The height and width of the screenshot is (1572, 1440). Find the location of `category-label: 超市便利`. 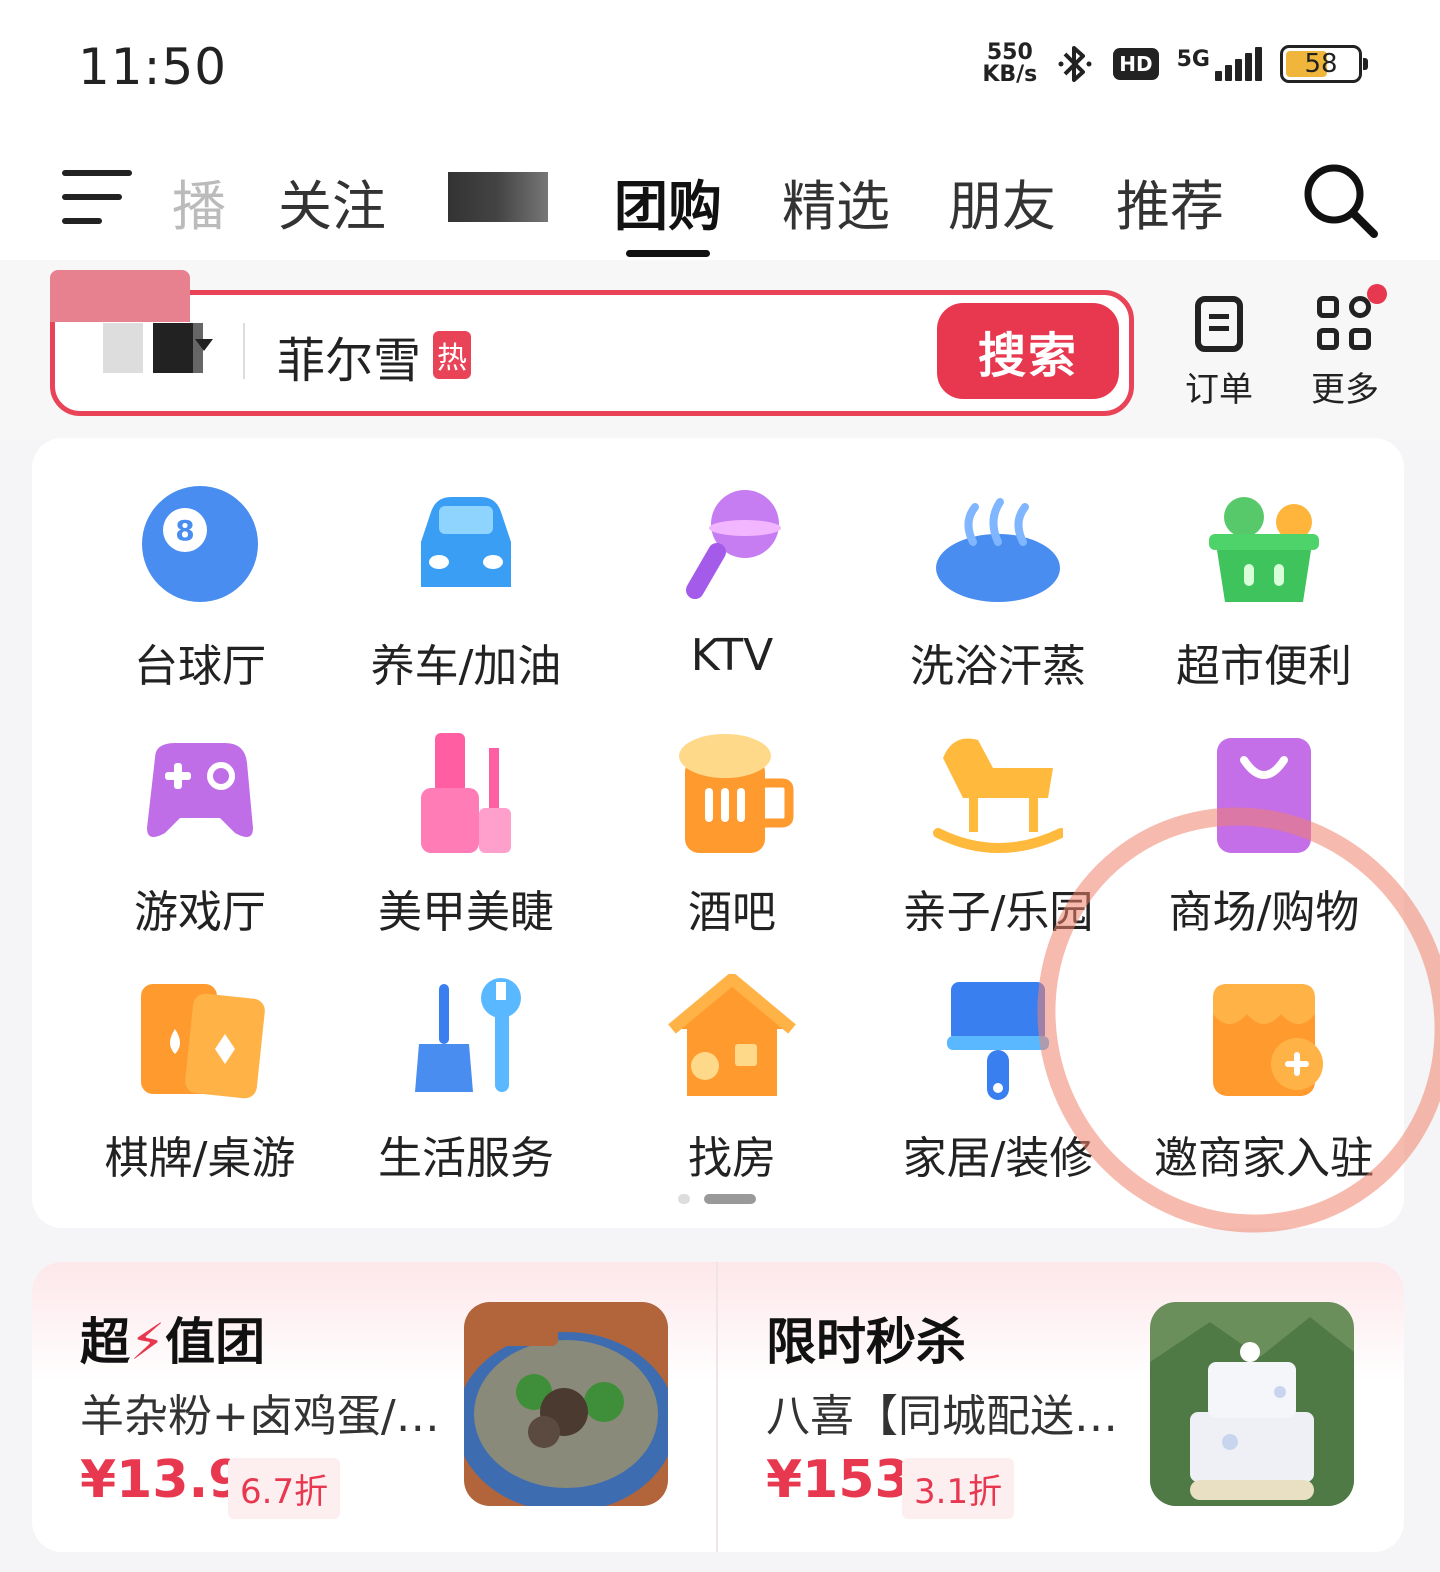

category-label: 超市便利 is located at coordinates (1264, 666).